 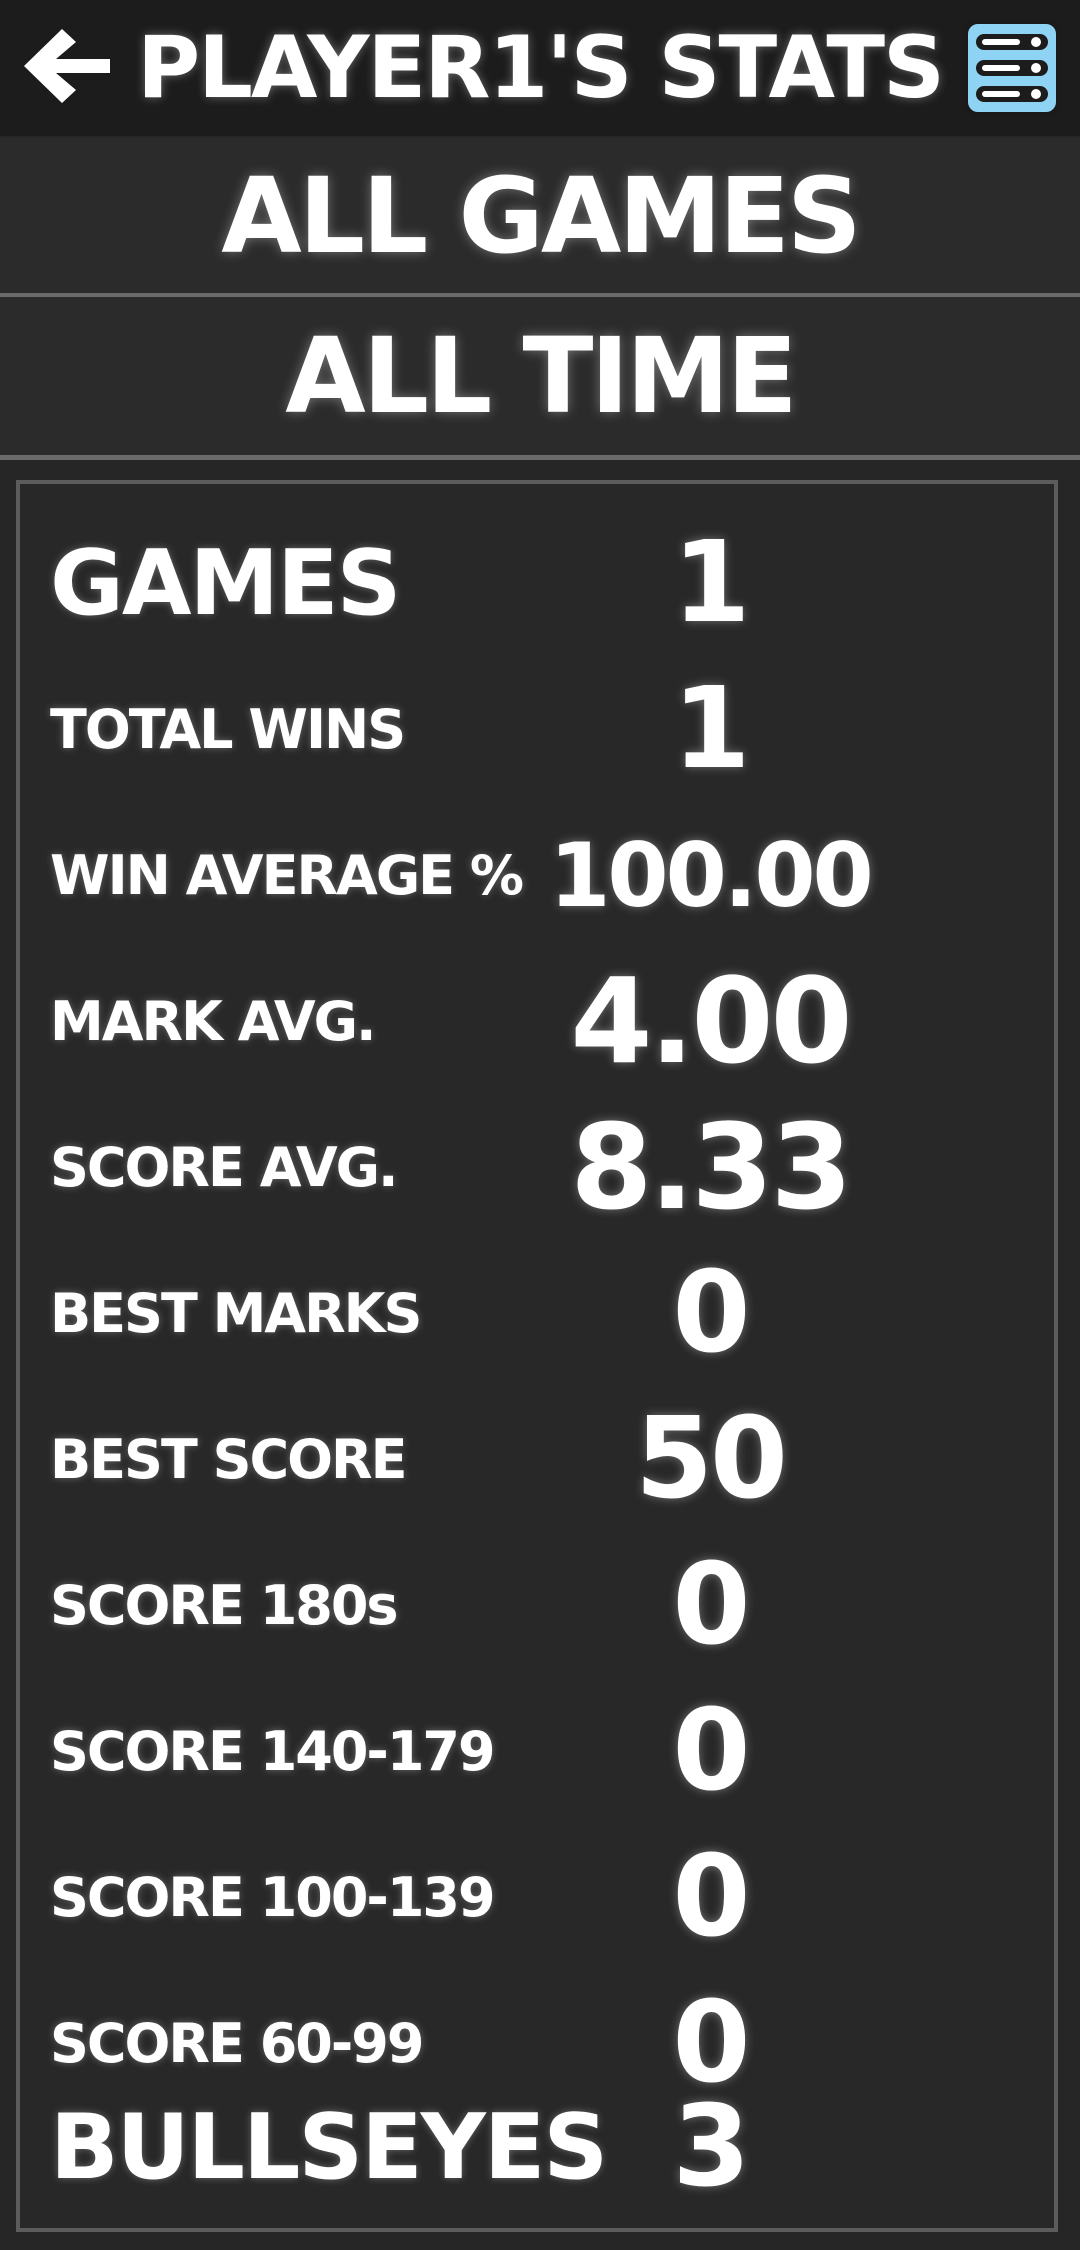 What do you see at coordinates (711, 1021) in the screenshot?
I see `stat-value: 4.00` at bounding box center [711, 1021].